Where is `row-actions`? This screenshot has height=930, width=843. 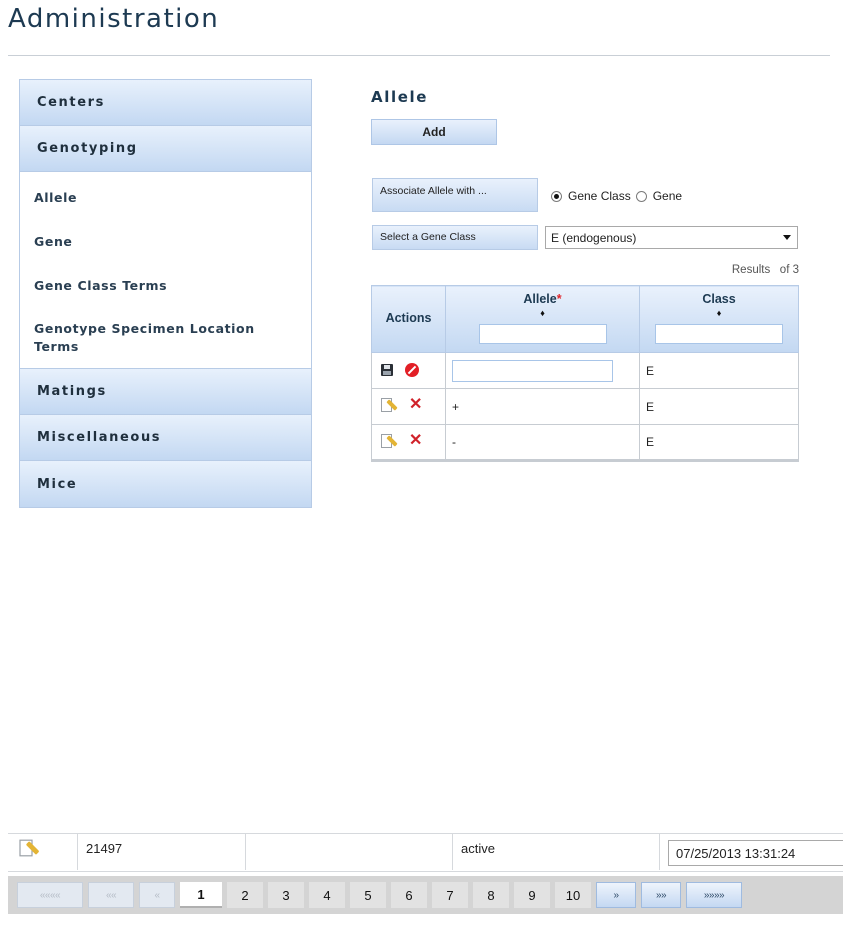
row-actions is located at coordinates (408, 370).